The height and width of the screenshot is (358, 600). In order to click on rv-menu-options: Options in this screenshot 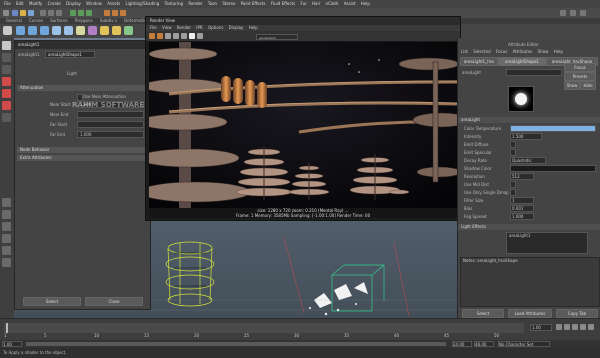, I will do `click(215, 27)`.